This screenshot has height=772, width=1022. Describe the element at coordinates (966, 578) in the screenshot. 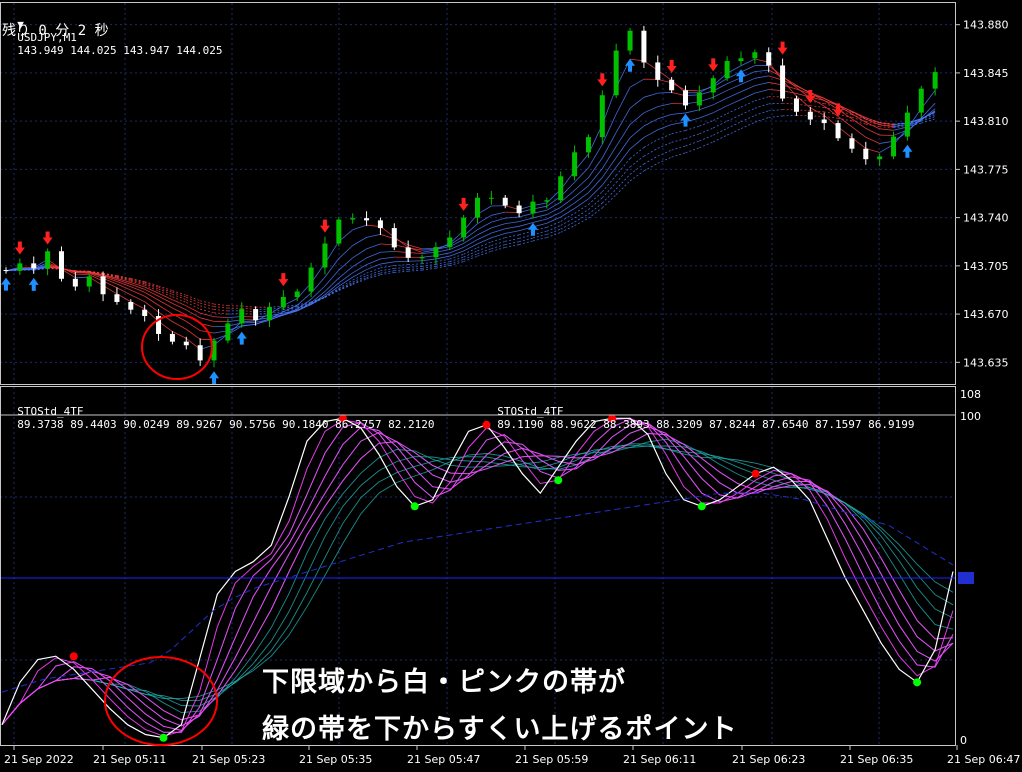

I see `level-marker` at that location.